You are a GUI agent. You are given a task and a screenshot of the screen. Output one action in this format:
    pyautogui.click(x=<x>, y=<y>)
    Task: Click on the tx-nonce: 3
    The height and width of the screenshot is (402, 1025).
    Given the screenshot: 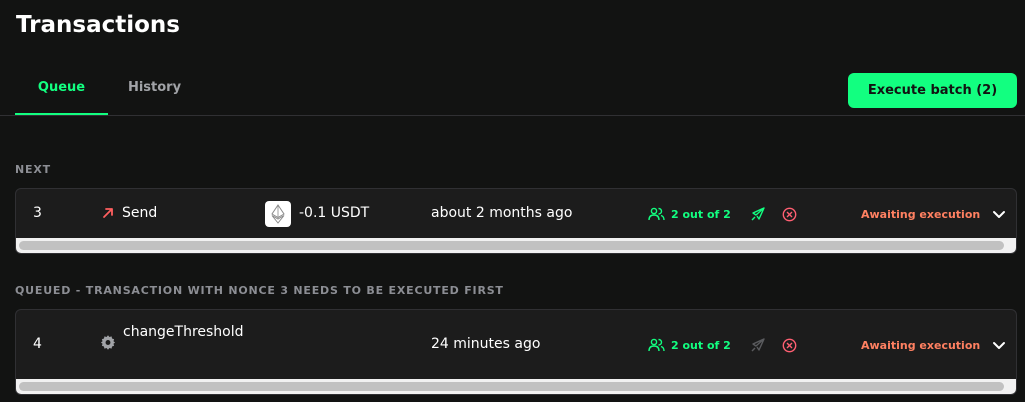 What is the action you would take?
    pyautogui.click(x=37, y=213)
    